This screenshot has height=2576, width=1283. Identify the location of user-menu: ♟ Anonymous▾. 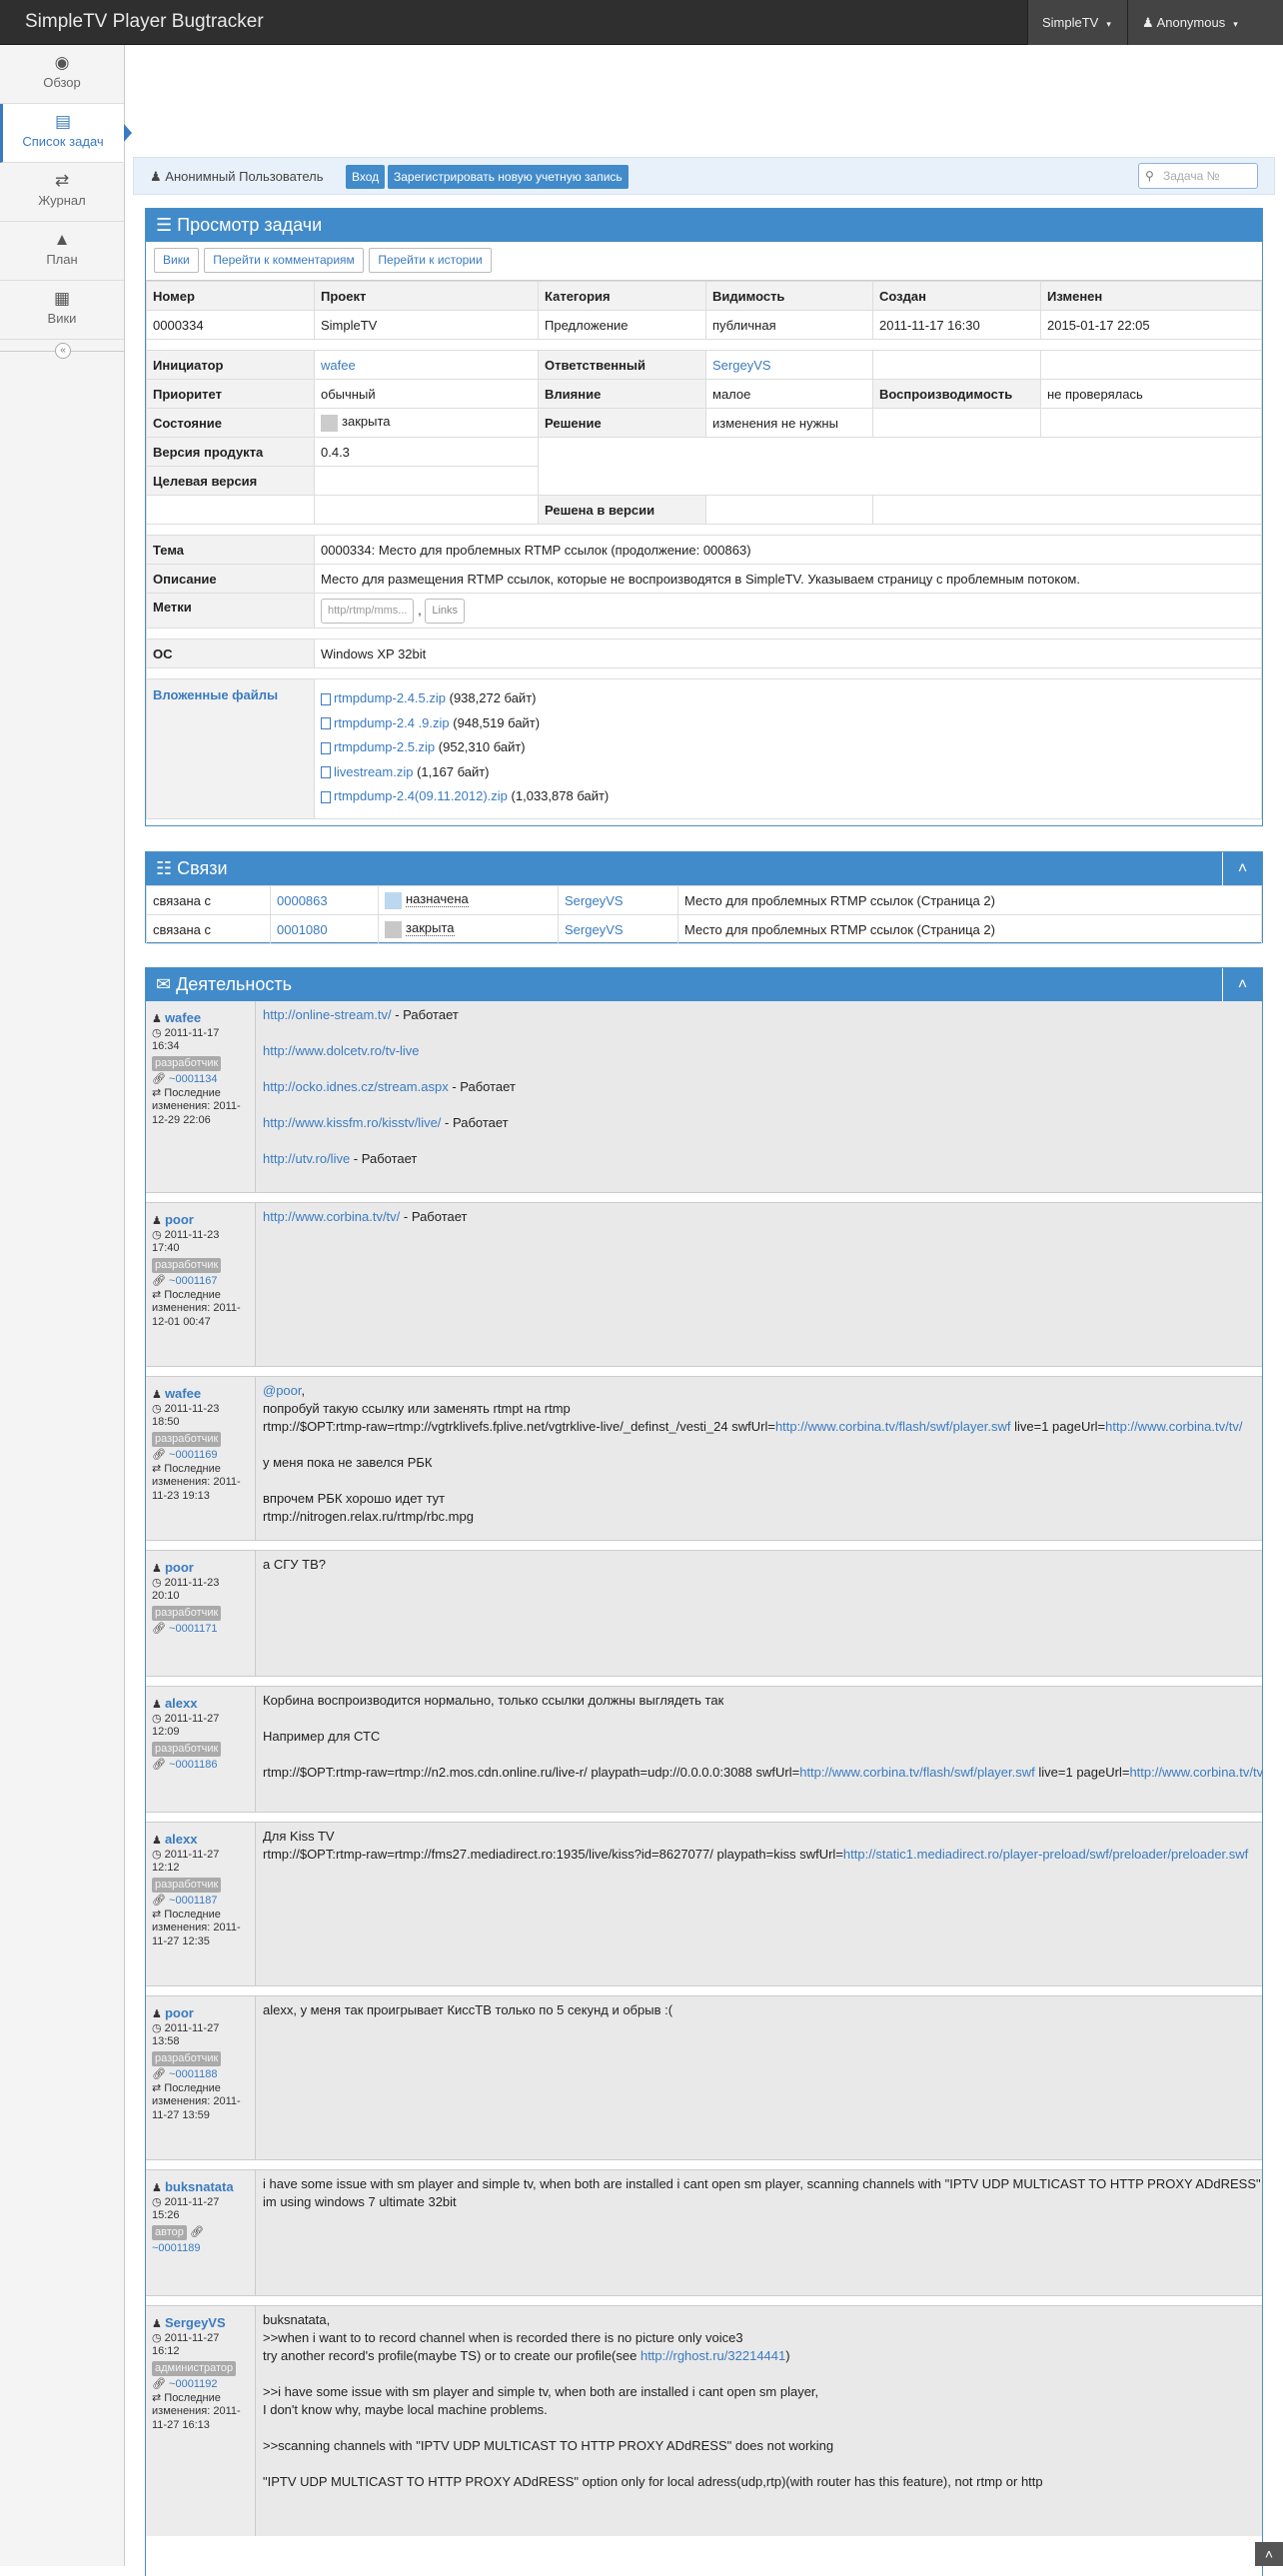
(1205, 22).